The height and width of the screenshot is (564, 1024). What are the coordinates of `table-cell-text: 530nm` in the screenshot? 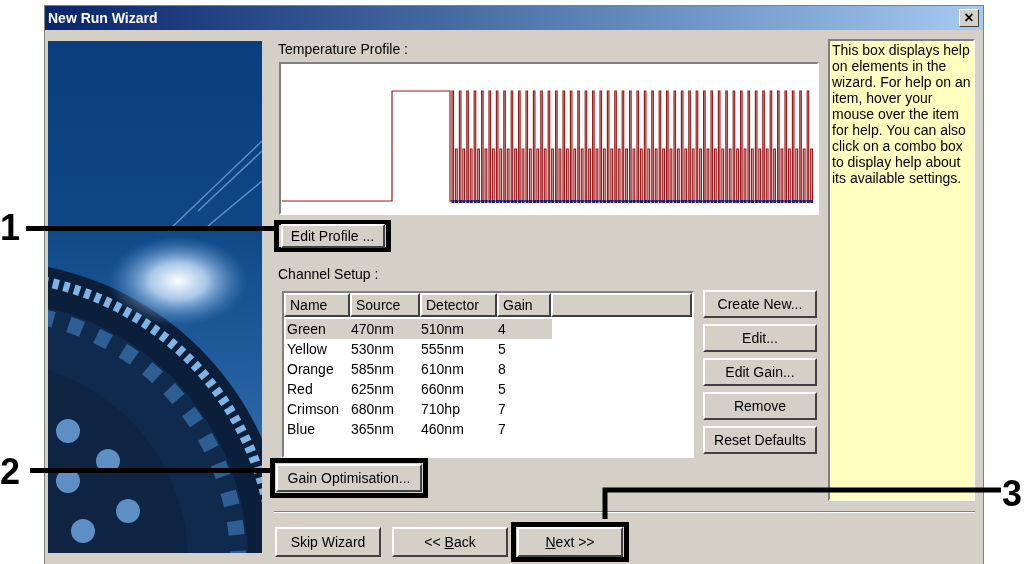 It's located at (372, 349).